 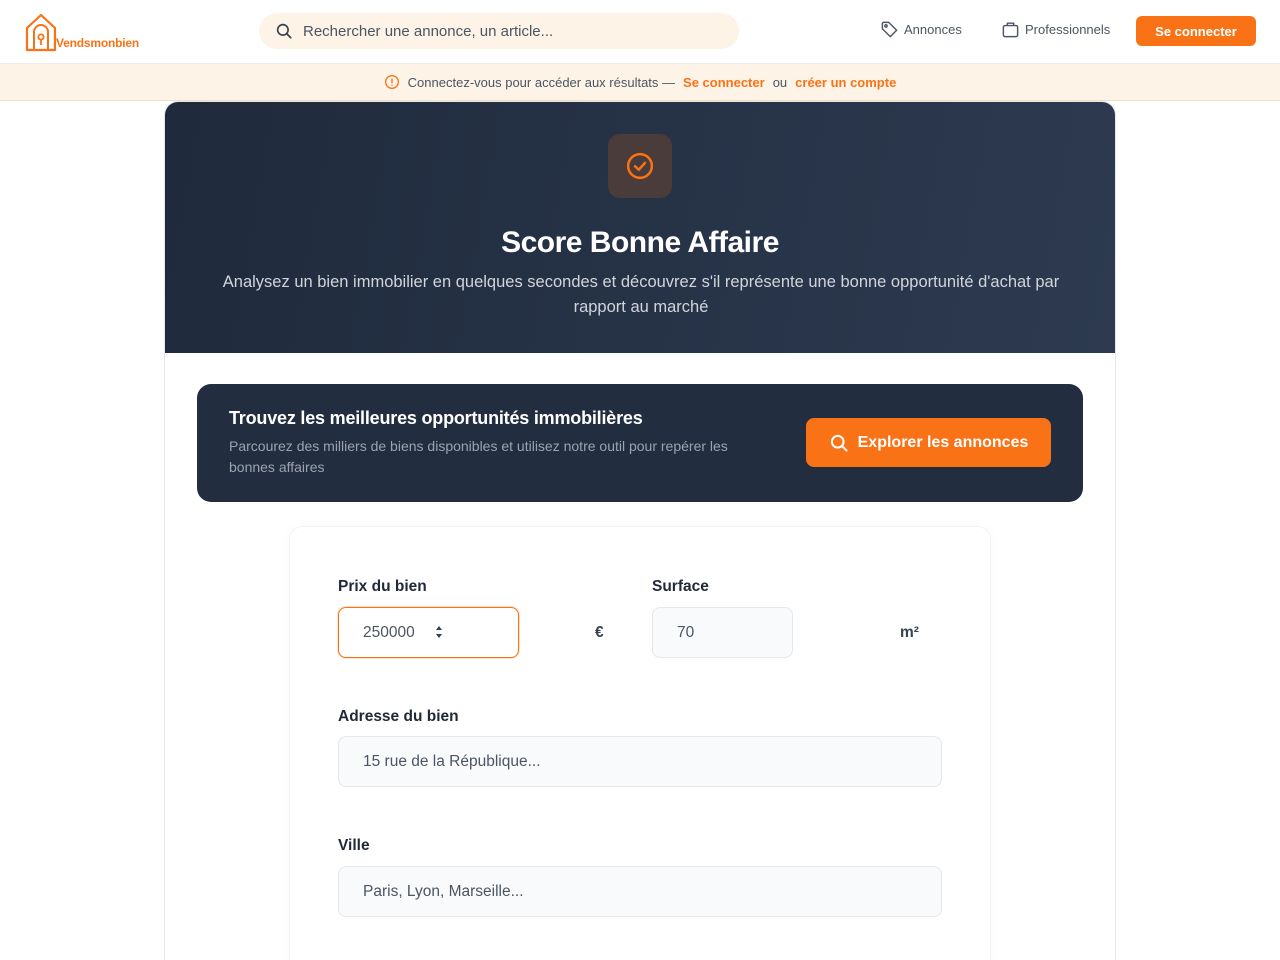 What do you see at coordinates (889, 29) in the screenshot?
I see `tag-icon` at bounding box center [889, 29].